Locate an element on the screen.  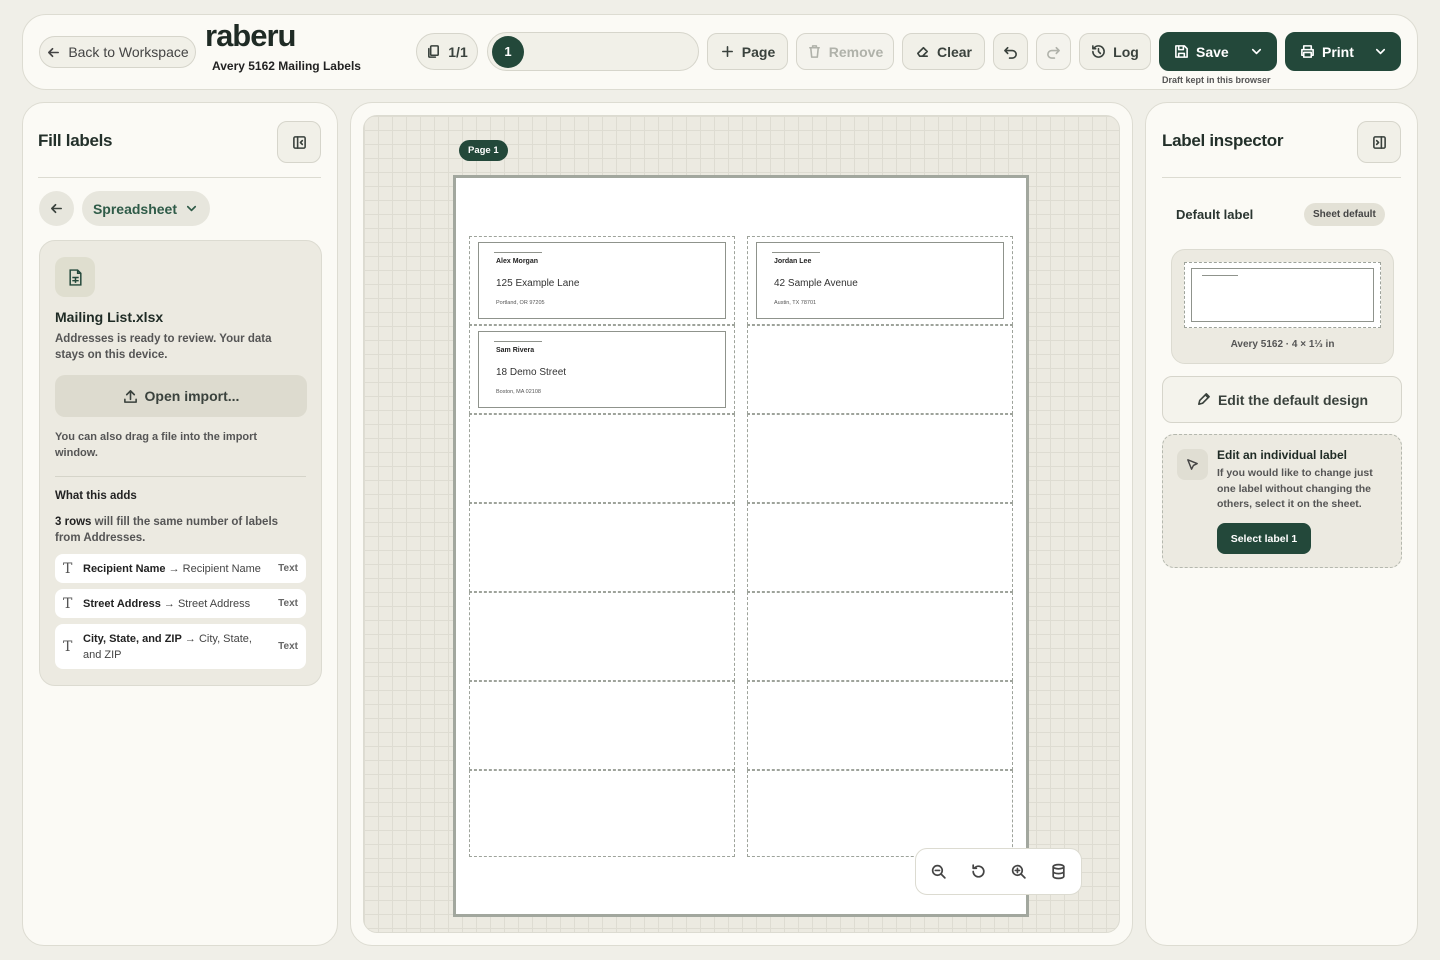
panel-title: Fill labels is located at coordinates (75, 140).